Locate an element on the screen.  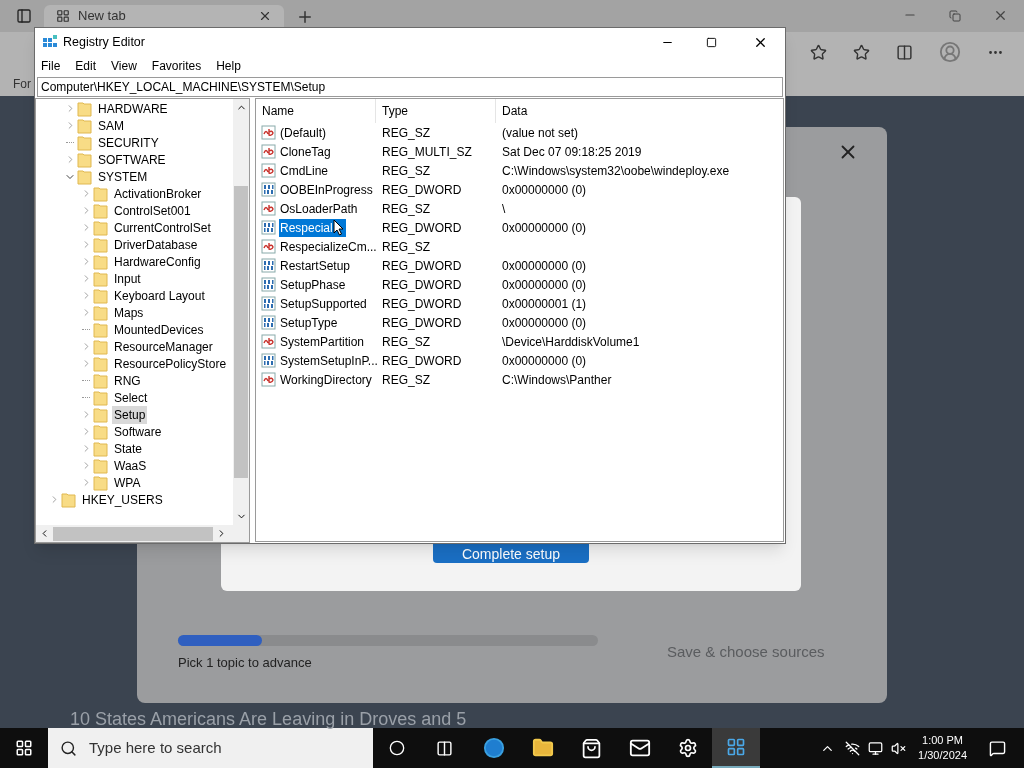
tree-item: HKEY_USERS is located at coordinates (122, 499).